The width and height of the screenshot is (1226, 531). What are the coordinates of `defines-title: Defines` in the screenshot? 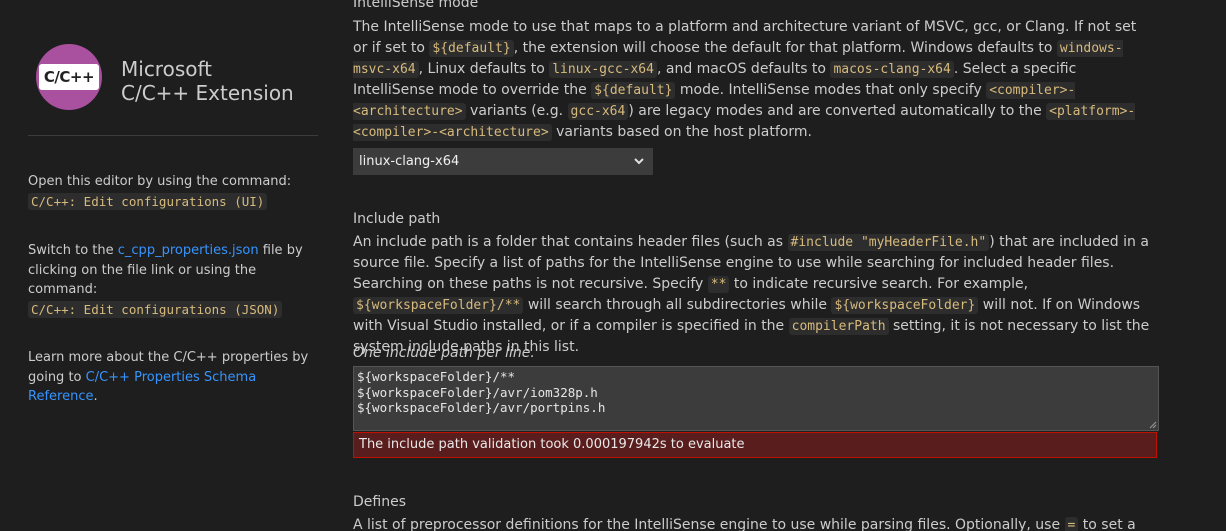 It's located at (379, 502).